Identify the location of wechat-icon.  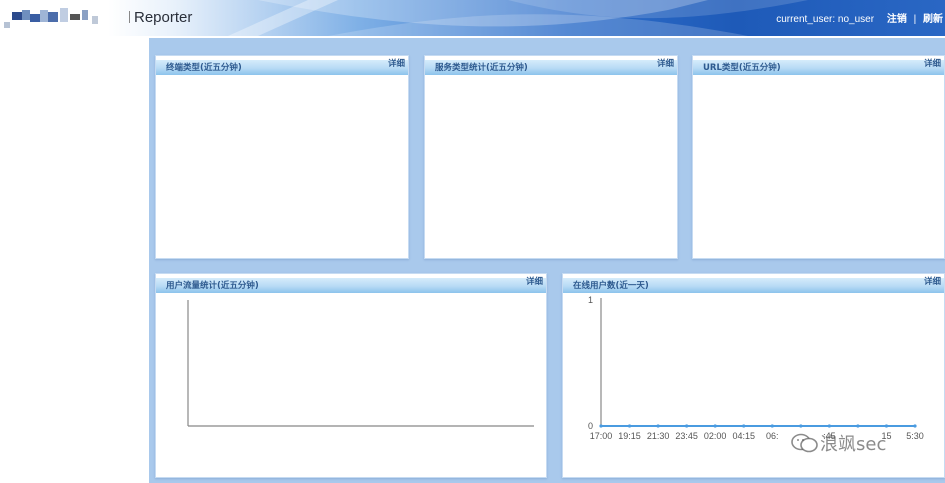
(804, 443).